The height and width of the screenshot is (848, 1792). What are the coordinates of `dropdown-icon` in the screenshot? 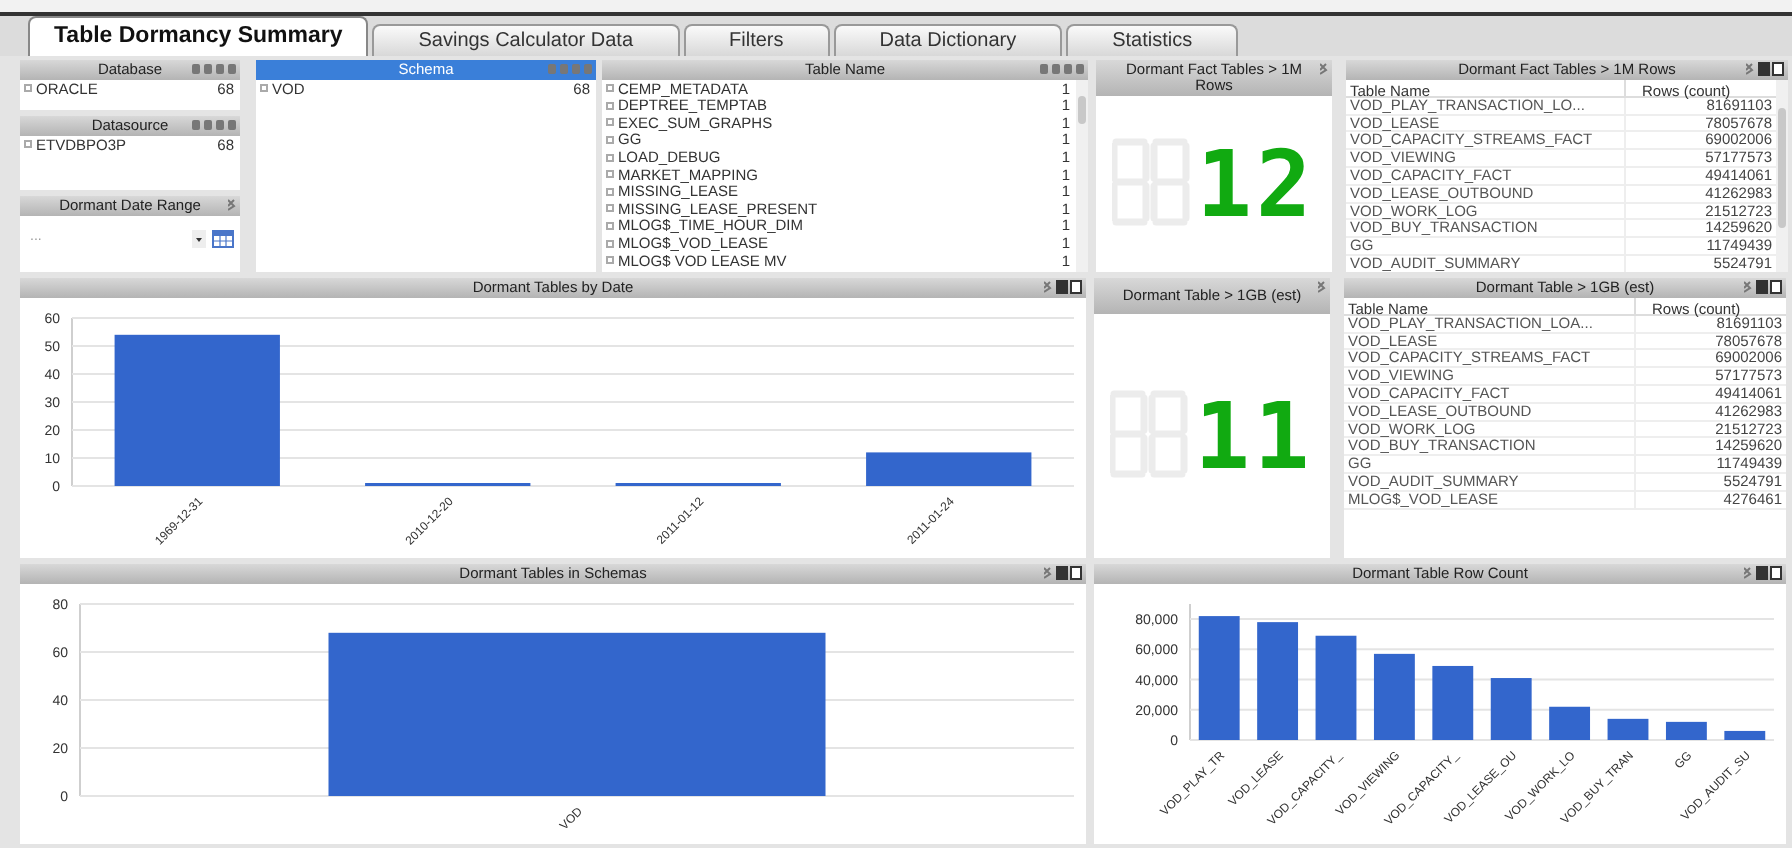 It's located at (199, 239).